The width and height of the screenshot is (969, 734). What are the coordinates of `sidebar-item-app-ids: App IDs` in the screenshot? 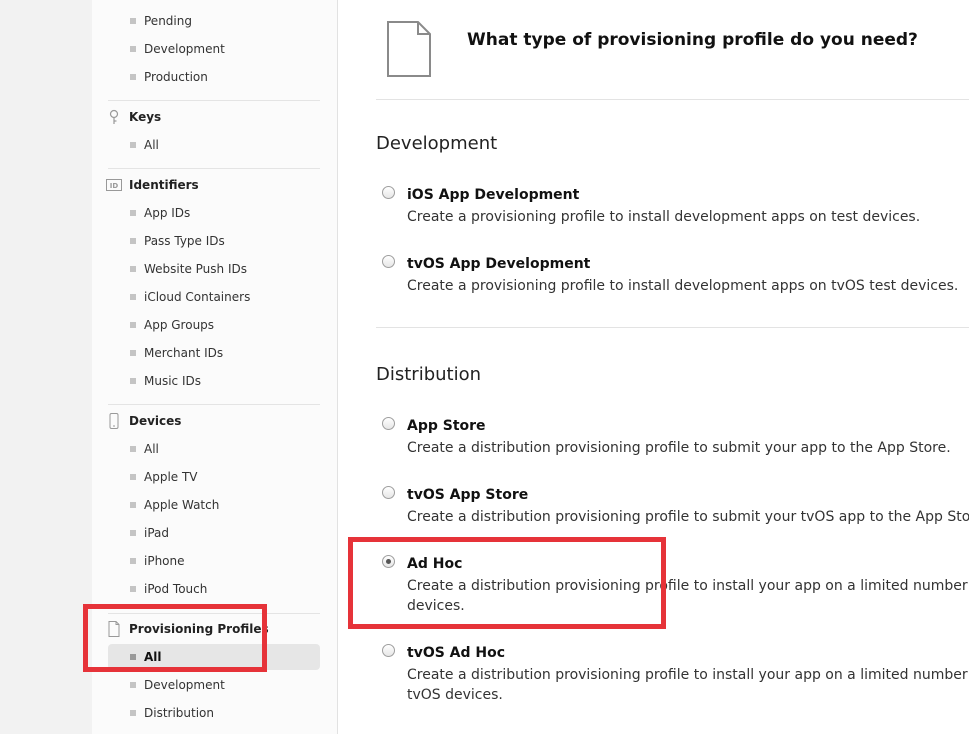 It's located at (214, 213).